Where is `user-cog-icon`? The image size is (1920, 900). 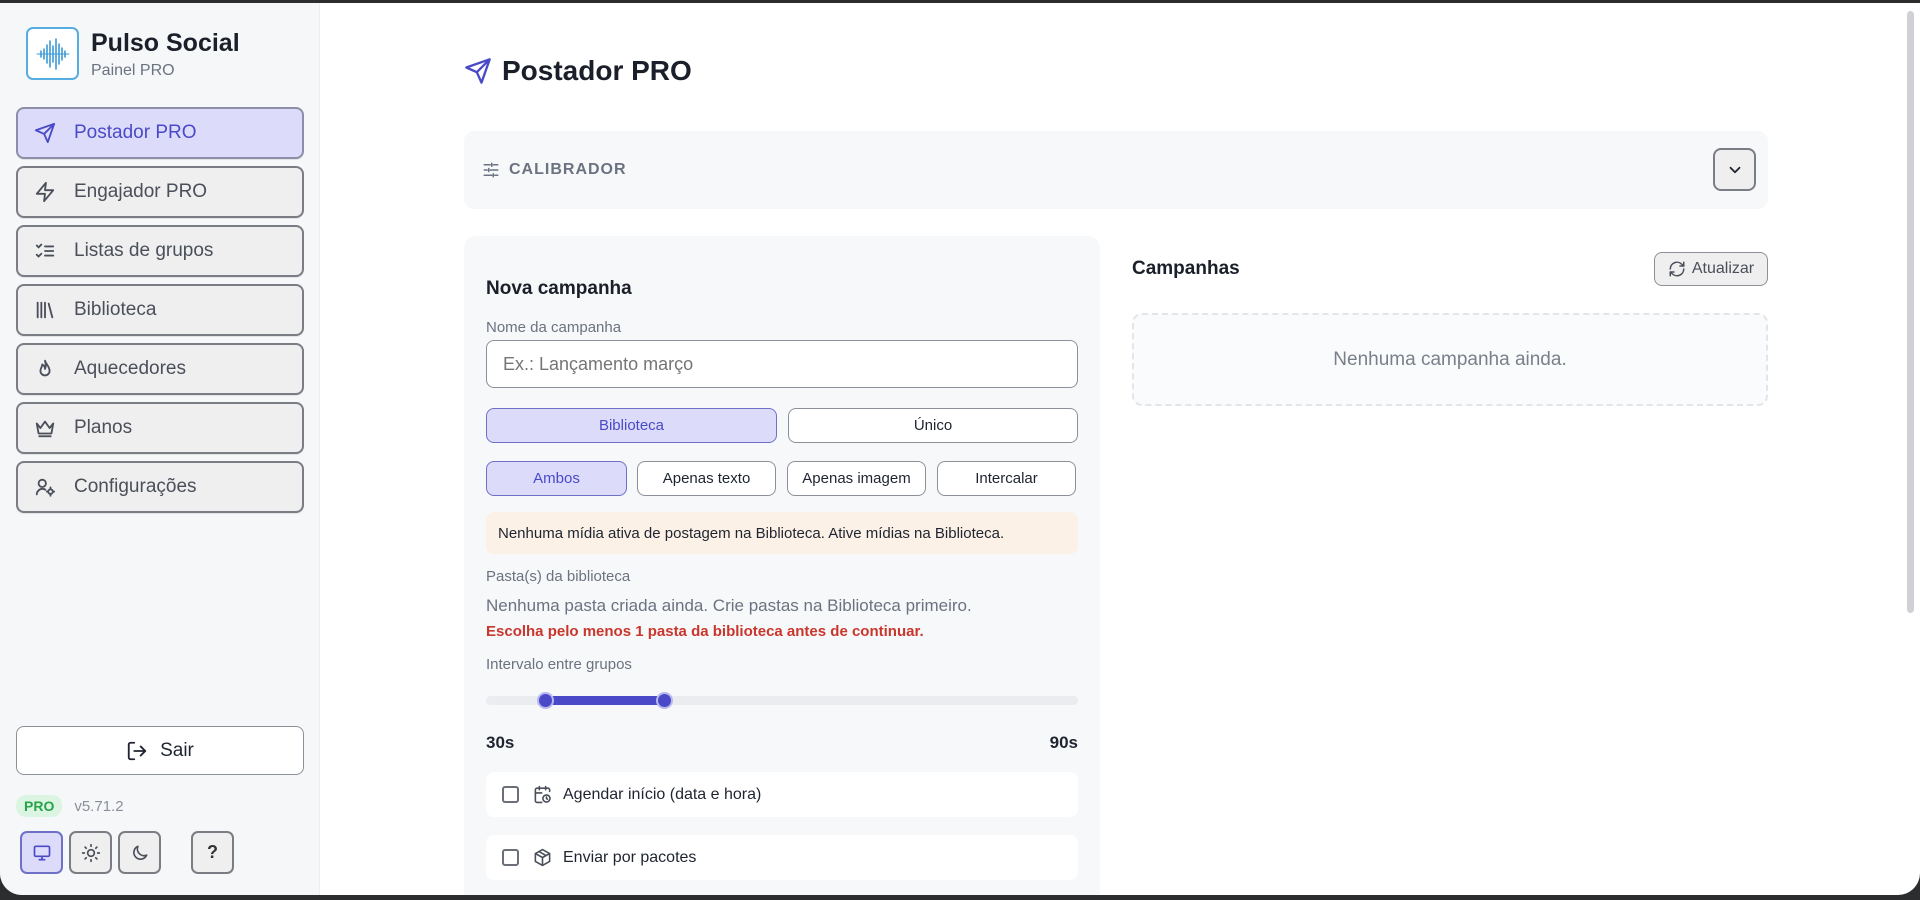 user-cog-icon is located at coordinates (45, 487).